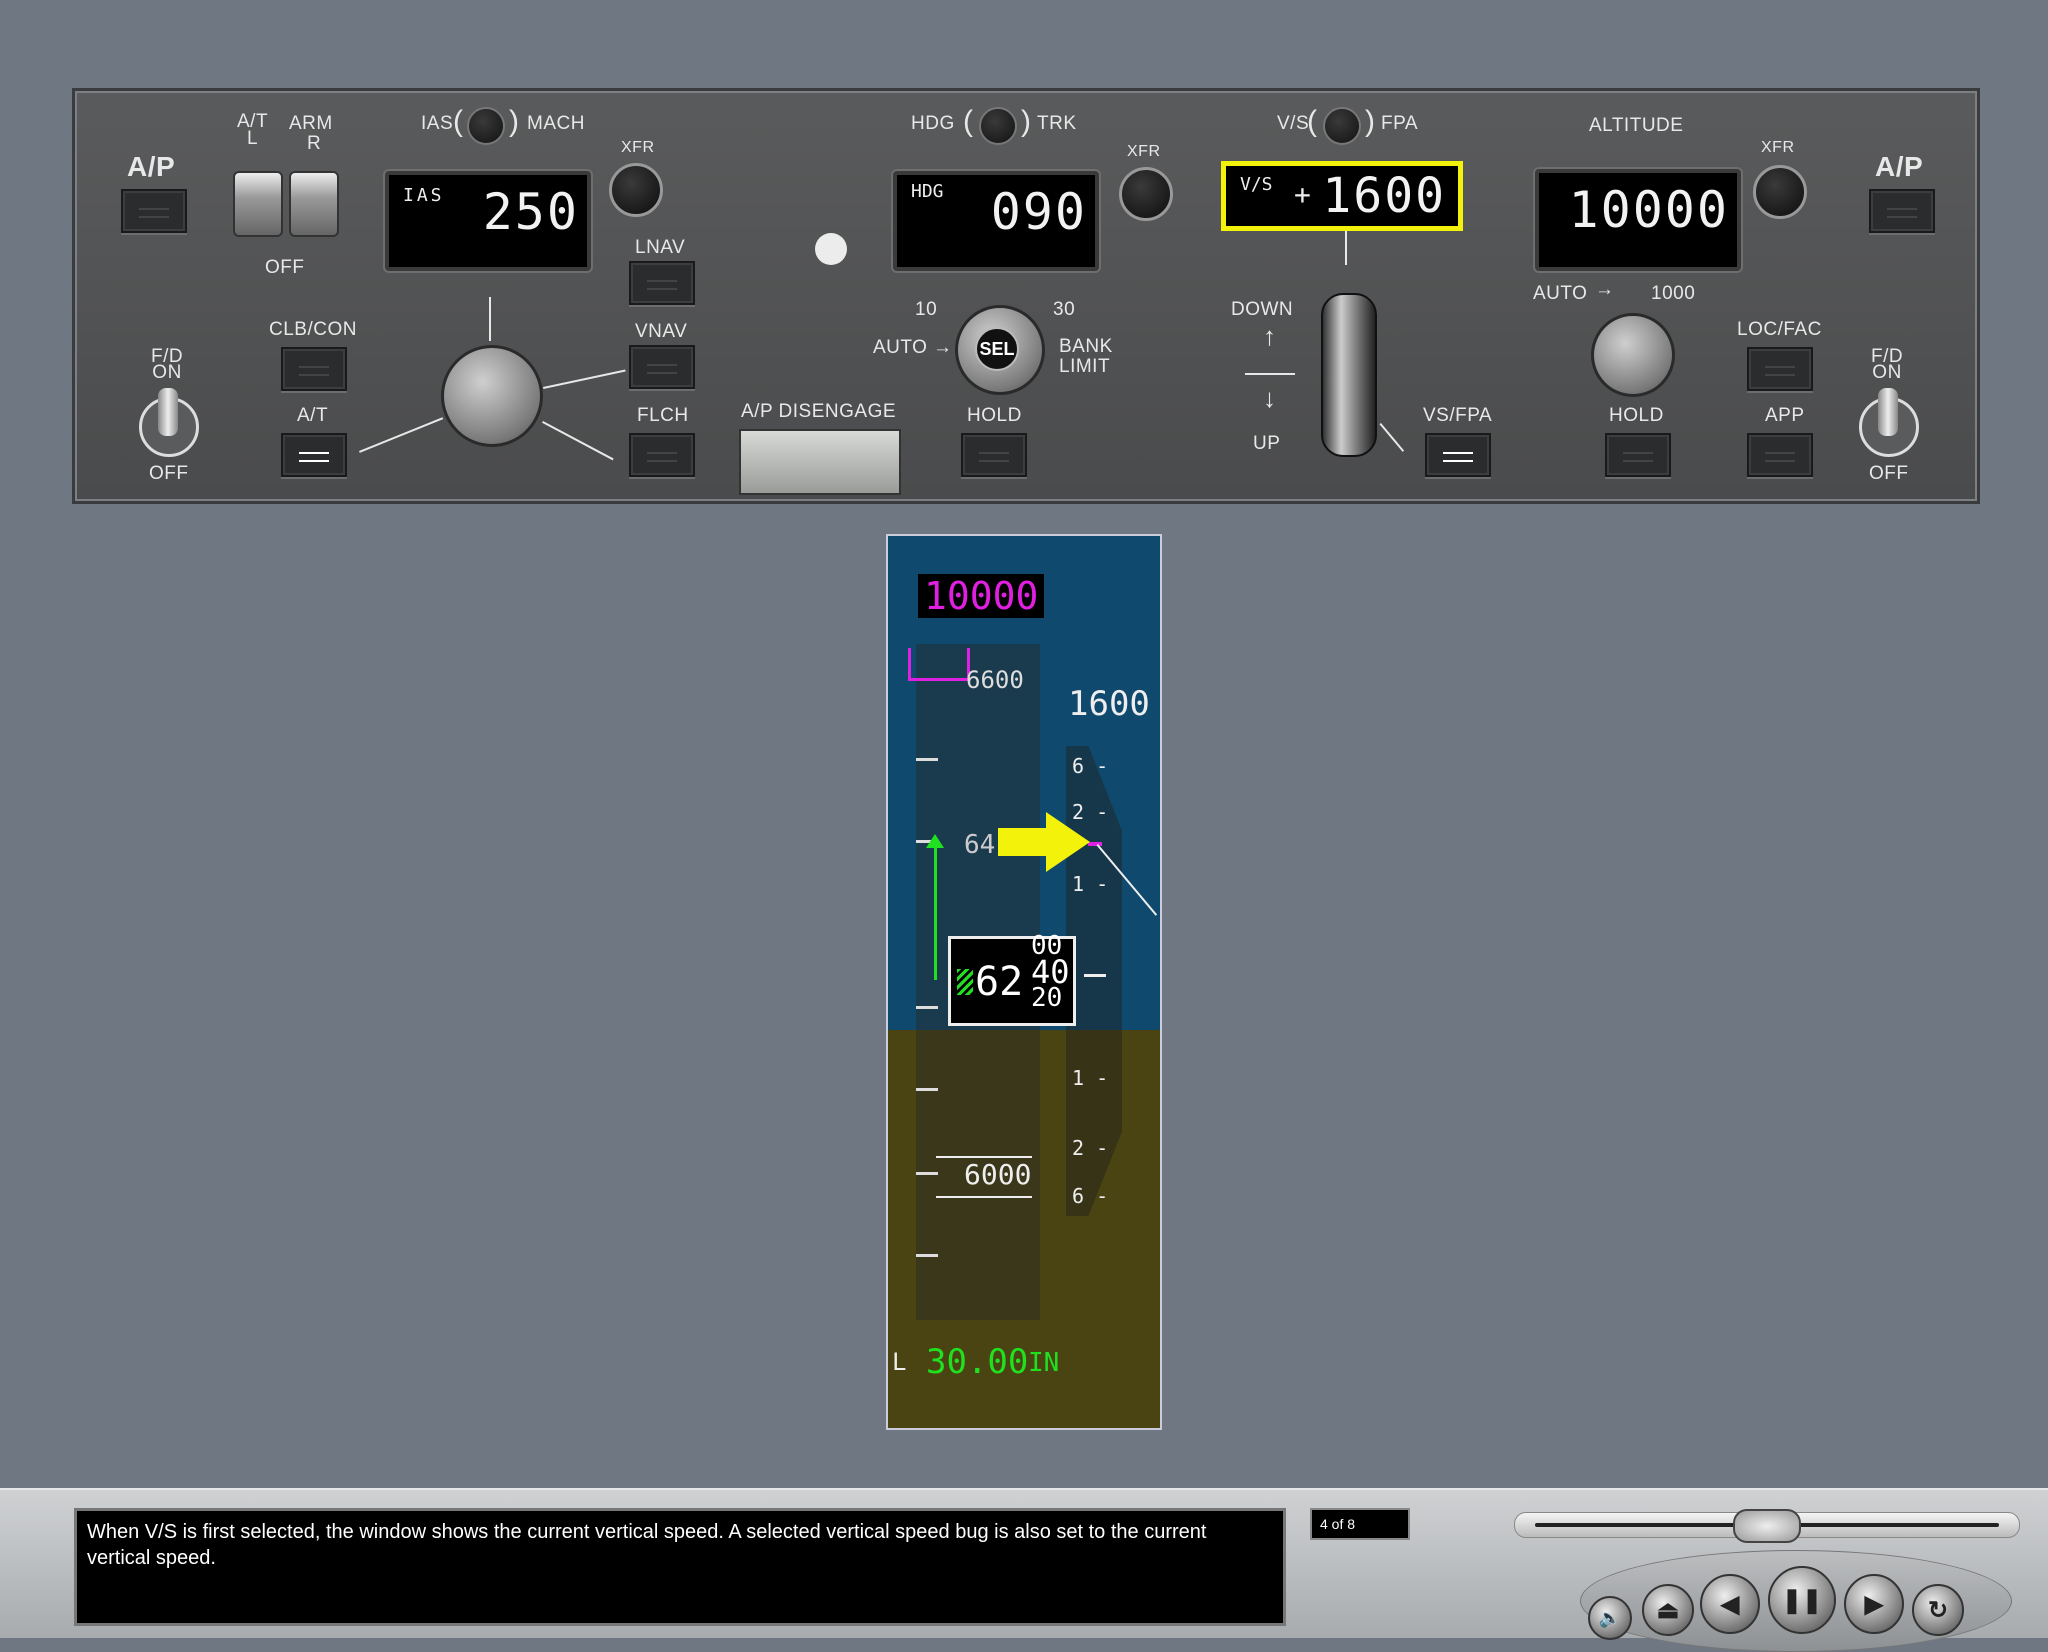 Image resolution: width=2048 pixels, height=1652 pixels. I want to click on xfr-2-button, so click(1146, 194).